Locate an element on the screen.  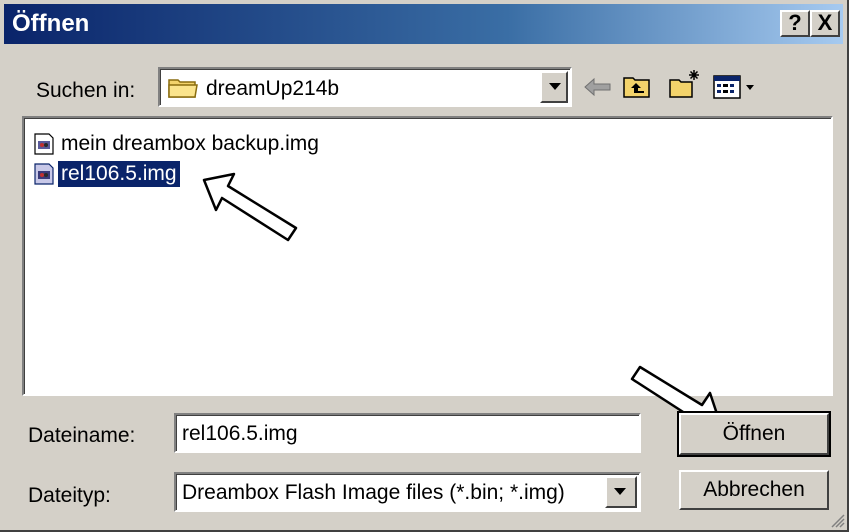
filetype-label: Dateityp: is located at coordinates (69, 495).